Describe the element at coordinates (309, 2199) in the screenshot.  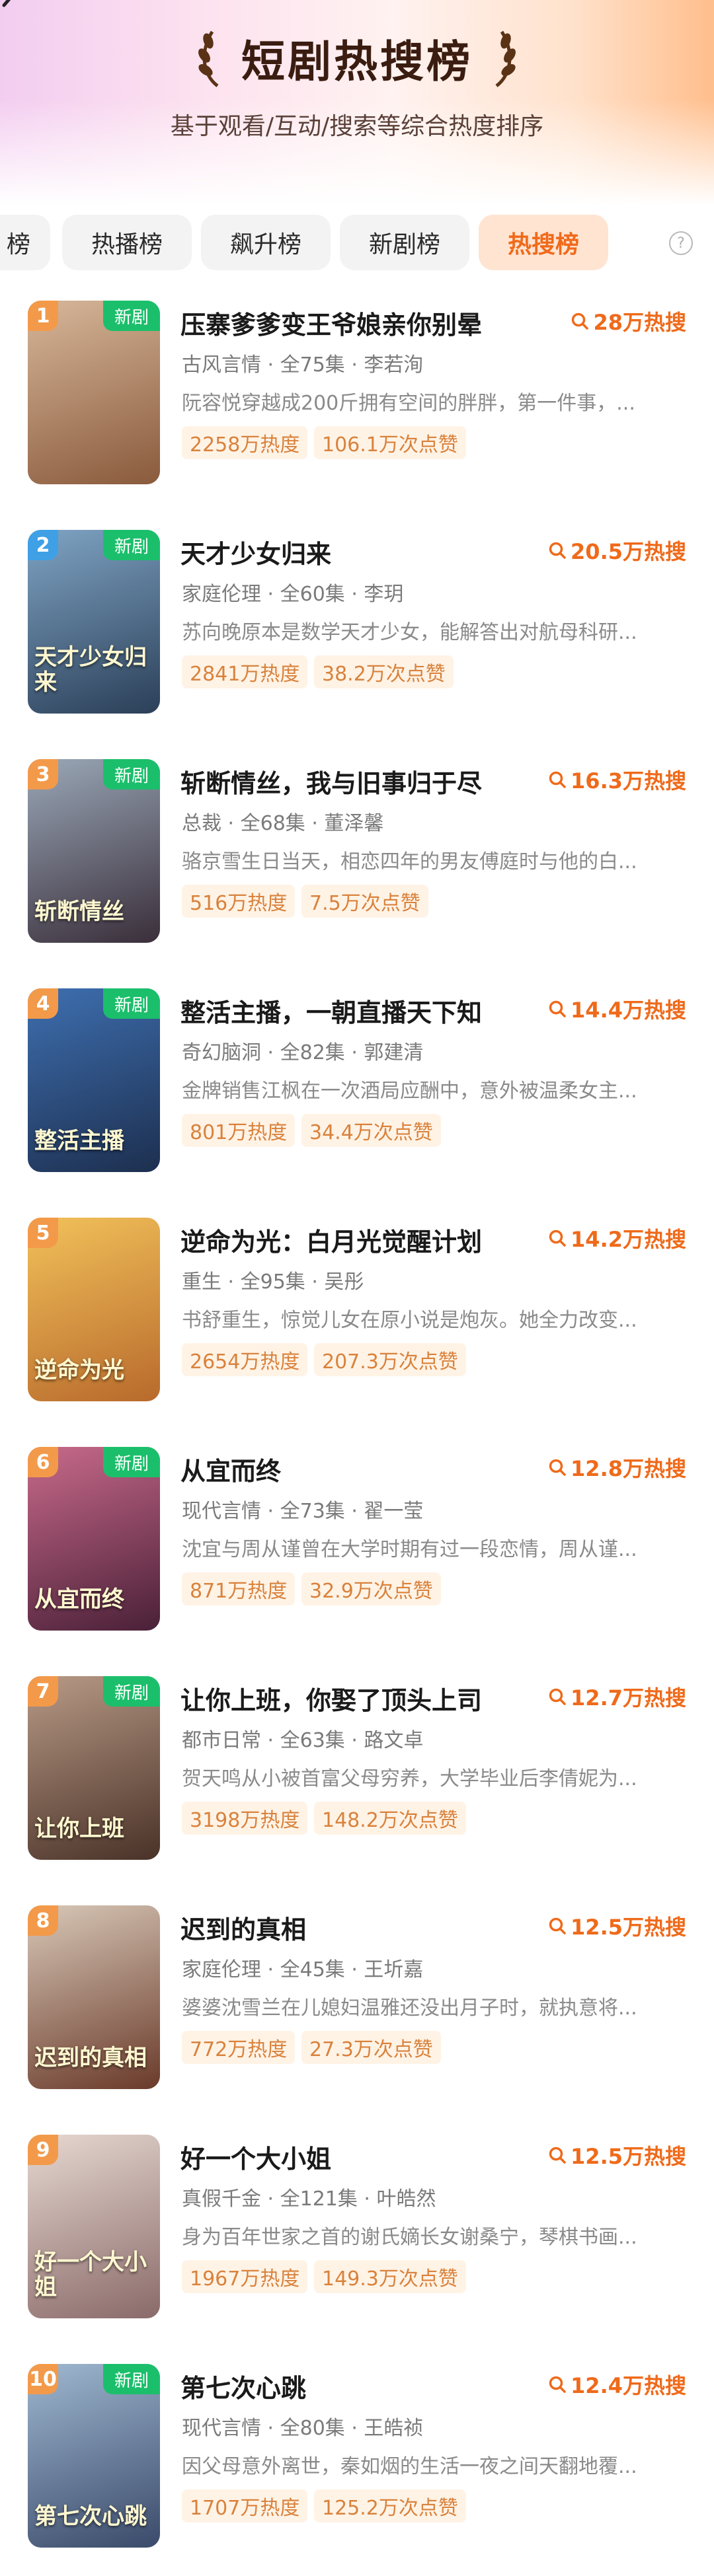
I see `drama-meta: 真假千金 · 全121集 · 叶皓然` at that location.